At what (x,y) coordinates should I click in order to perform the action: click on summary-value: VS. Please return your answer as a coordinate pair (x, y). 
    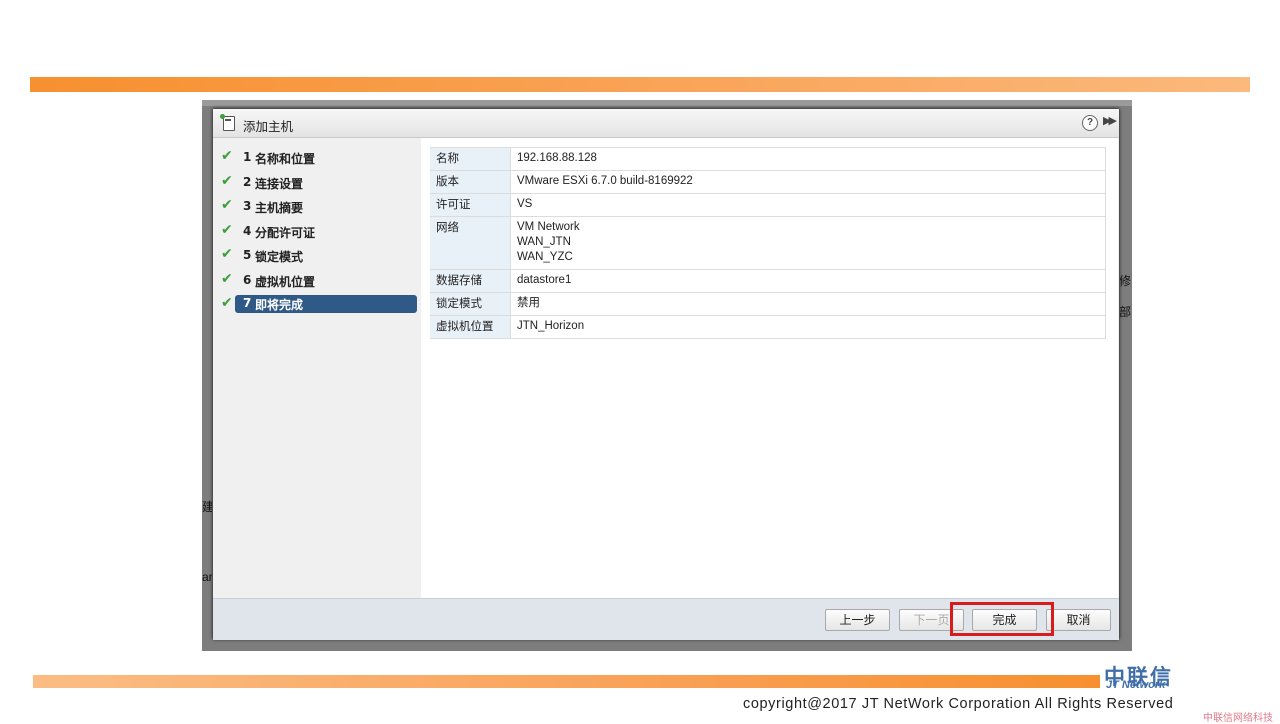
    Looking at the image, I should click on (808, 205).